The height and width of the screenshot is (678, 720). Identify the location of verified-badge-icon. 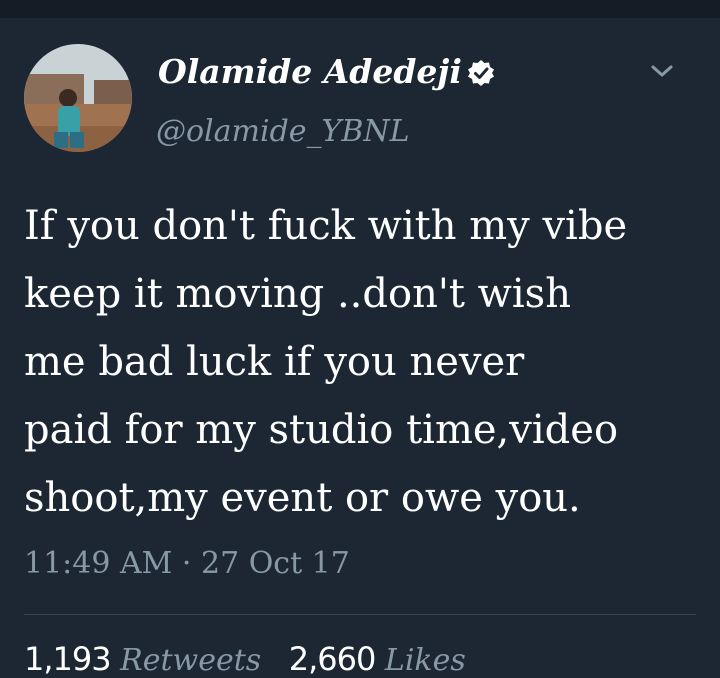
(481, 73).